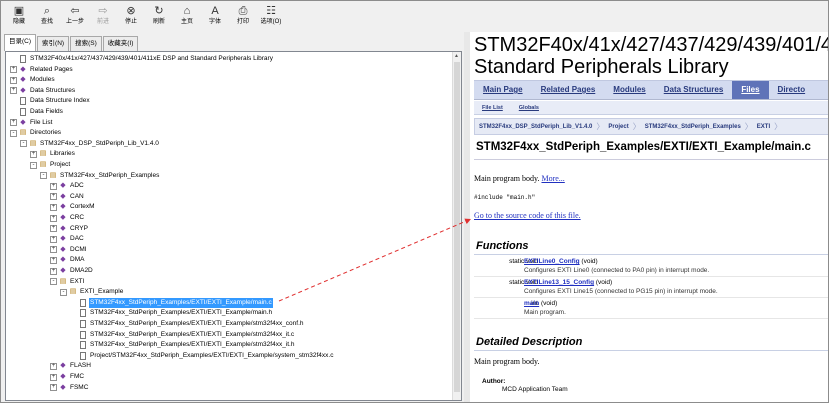  Describe the element at coordinates (456, 56) in the screenshot. I see `scroll-up-icon: ▲` at that location.